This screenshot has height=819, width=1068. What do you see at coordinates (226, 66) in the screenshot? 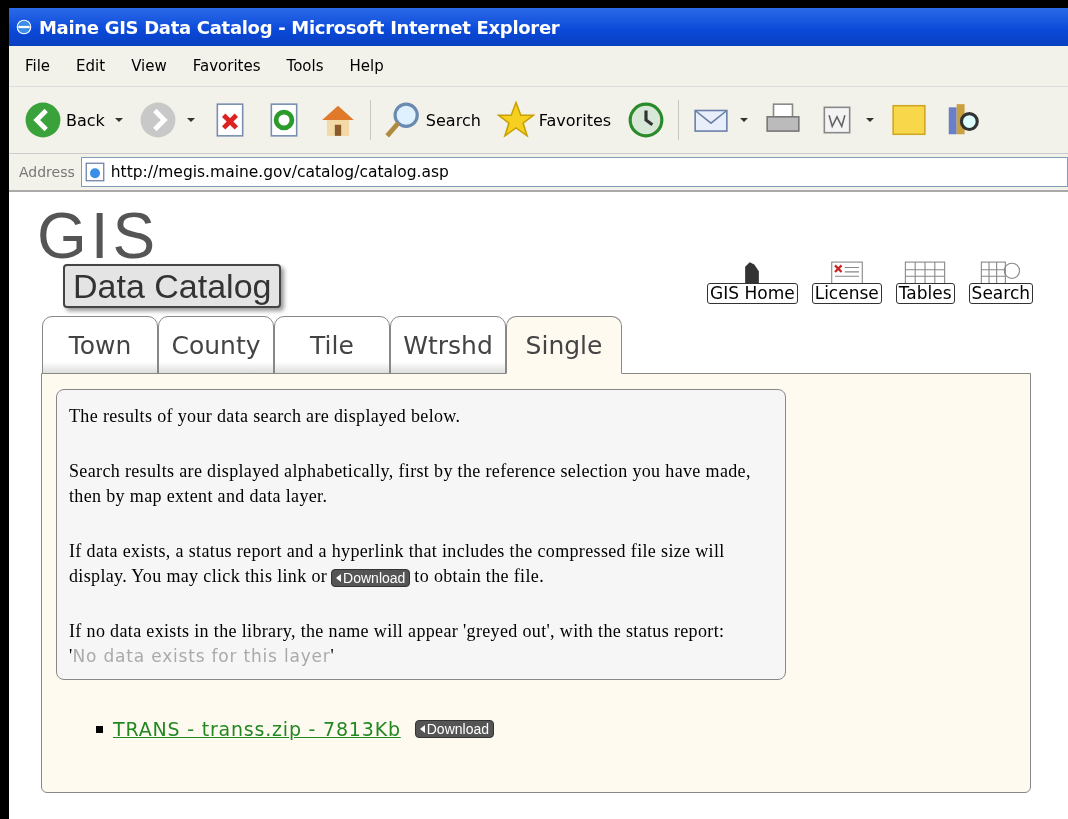
I see `menu-item: Favorites` at bounding box center [226, 66].